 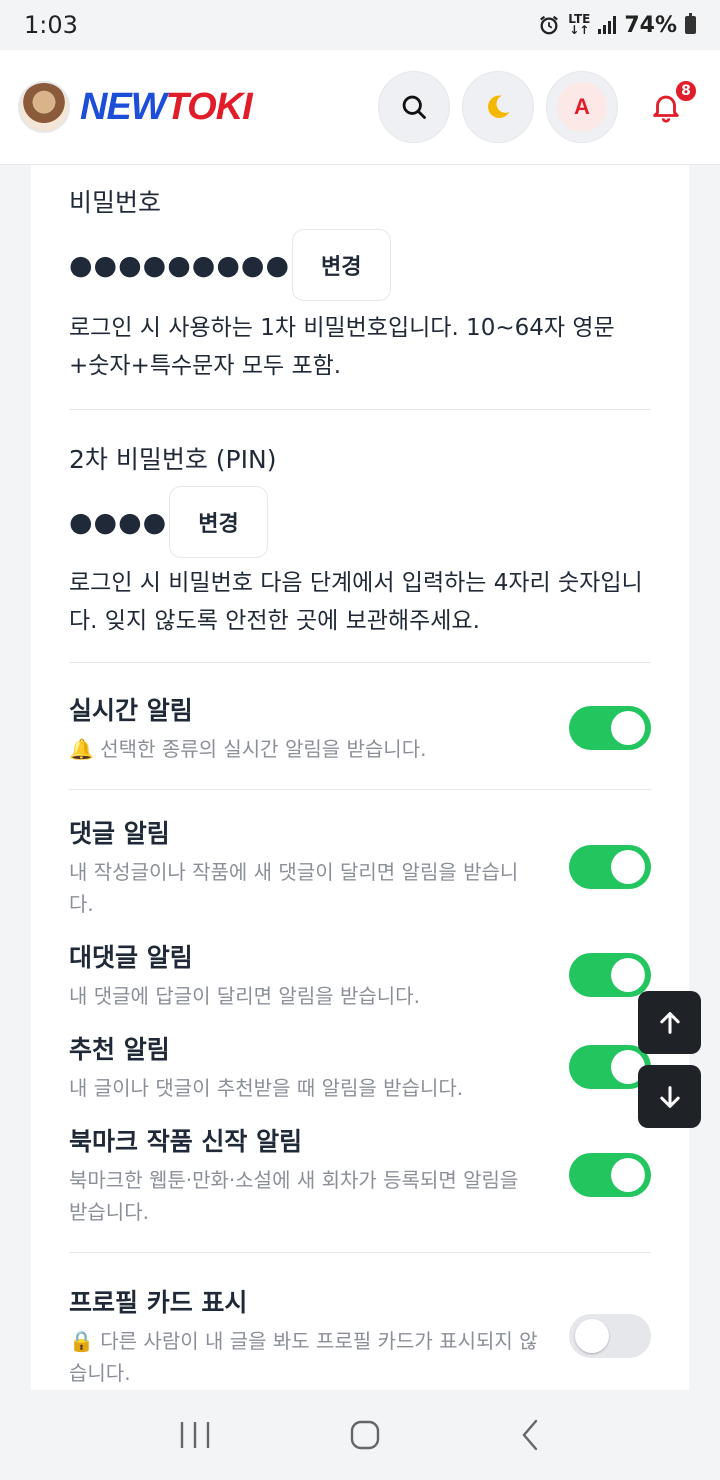 What do you see at coordinates (341, 265) in the screenshot?
I see `change-password-button: 변경` at bounding box center [341, 265].